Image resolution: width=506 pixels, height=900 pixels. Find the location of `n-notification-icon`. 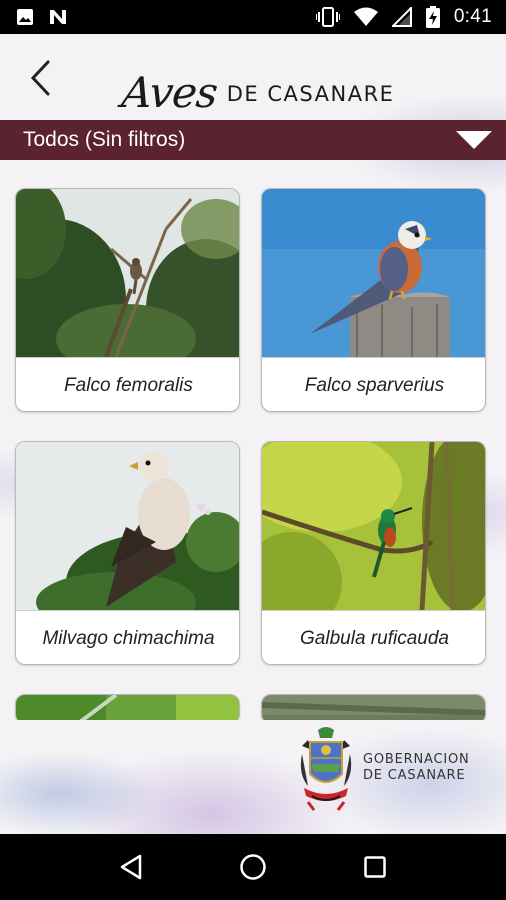

n-notification-icon is located at coordinates (58, 17).